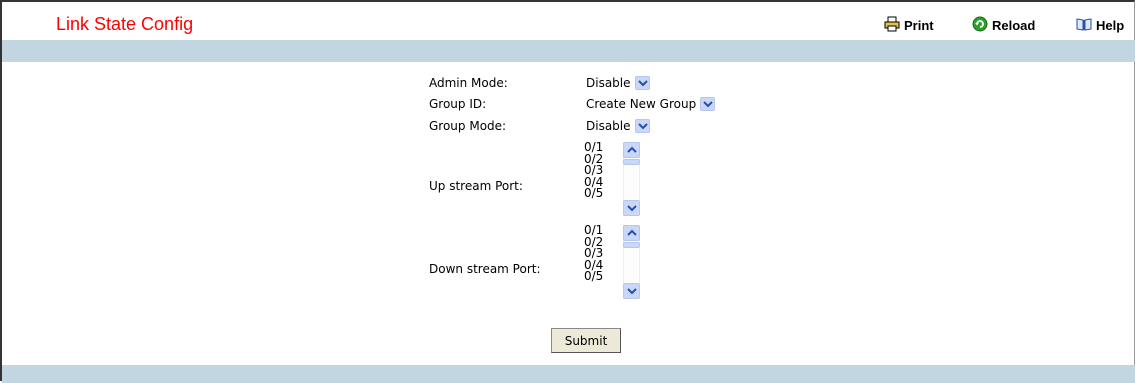 The height and width of the screenshot is (383, 1137). I want to click on print-label: Print, so click(919, 25).